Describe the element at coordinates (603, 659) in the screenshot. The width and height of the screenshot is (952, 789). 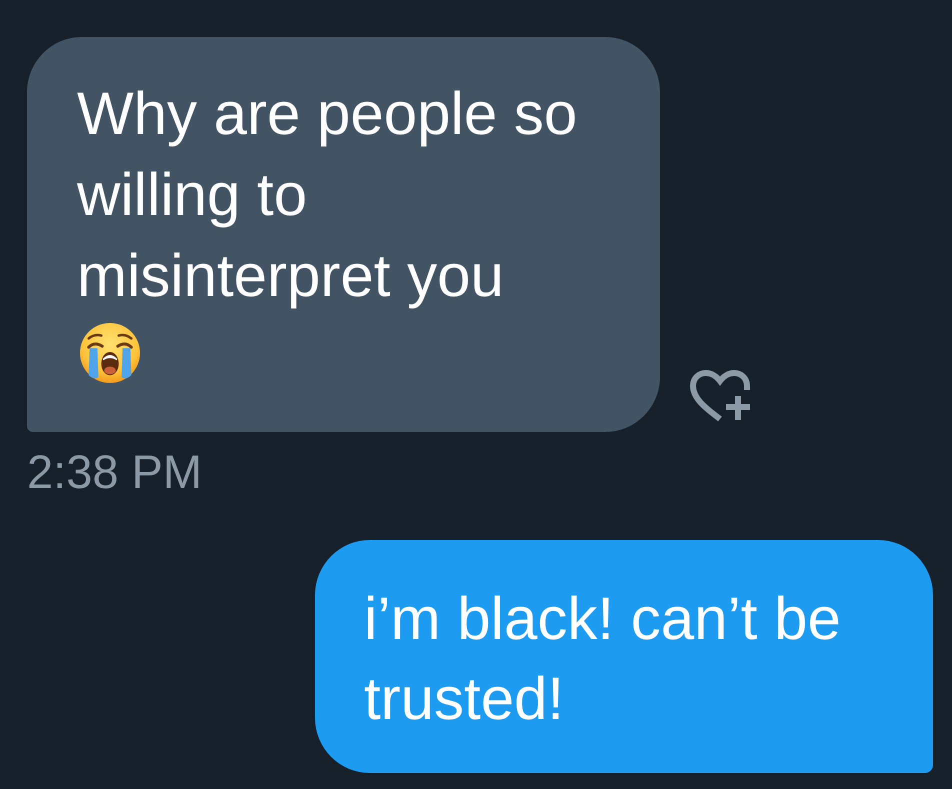
I see `message-text: i’m black! can’t be trusted!` at that location.